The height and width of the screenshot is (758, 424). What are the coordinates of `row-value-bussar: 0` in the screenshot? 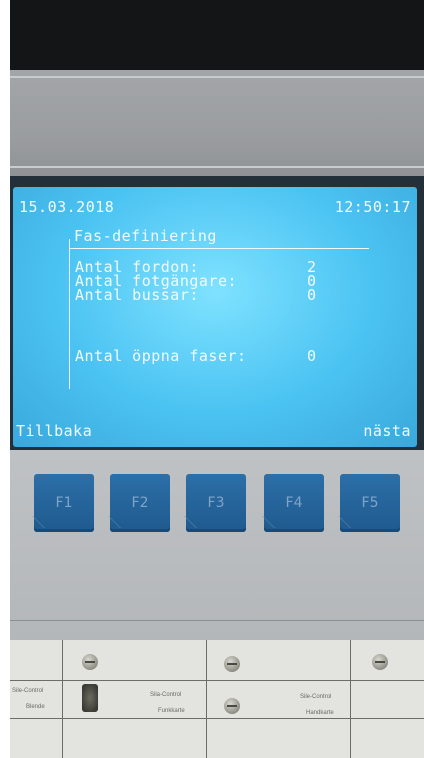 It's located at (312, 295).